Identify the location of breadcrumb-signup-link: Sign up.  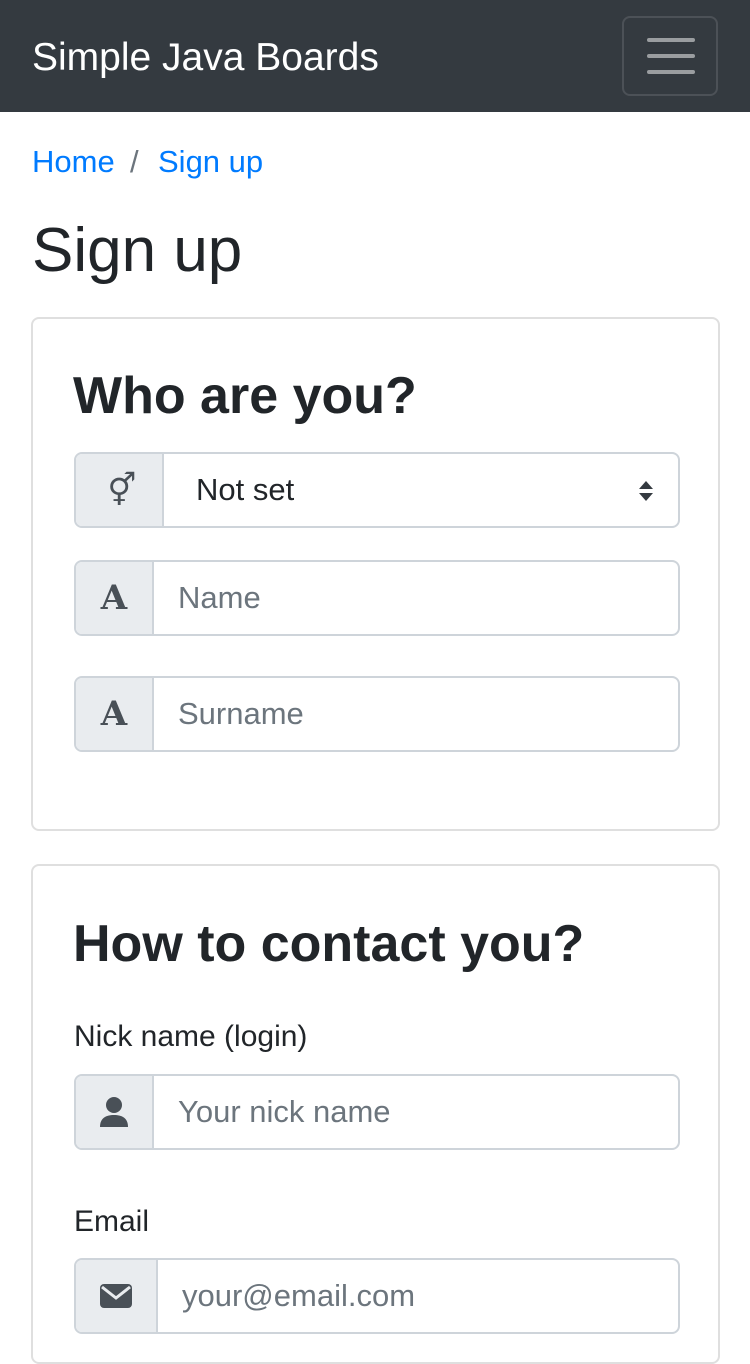
(210, 162).